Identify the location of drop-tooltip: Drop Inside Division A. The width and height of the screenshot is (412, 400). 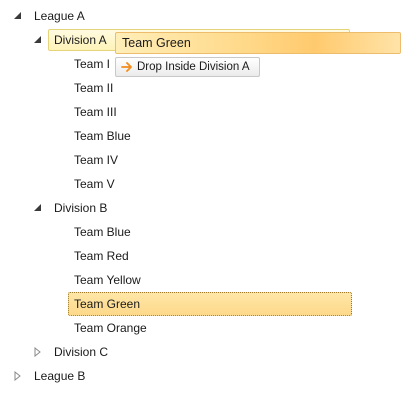
(187, 67).